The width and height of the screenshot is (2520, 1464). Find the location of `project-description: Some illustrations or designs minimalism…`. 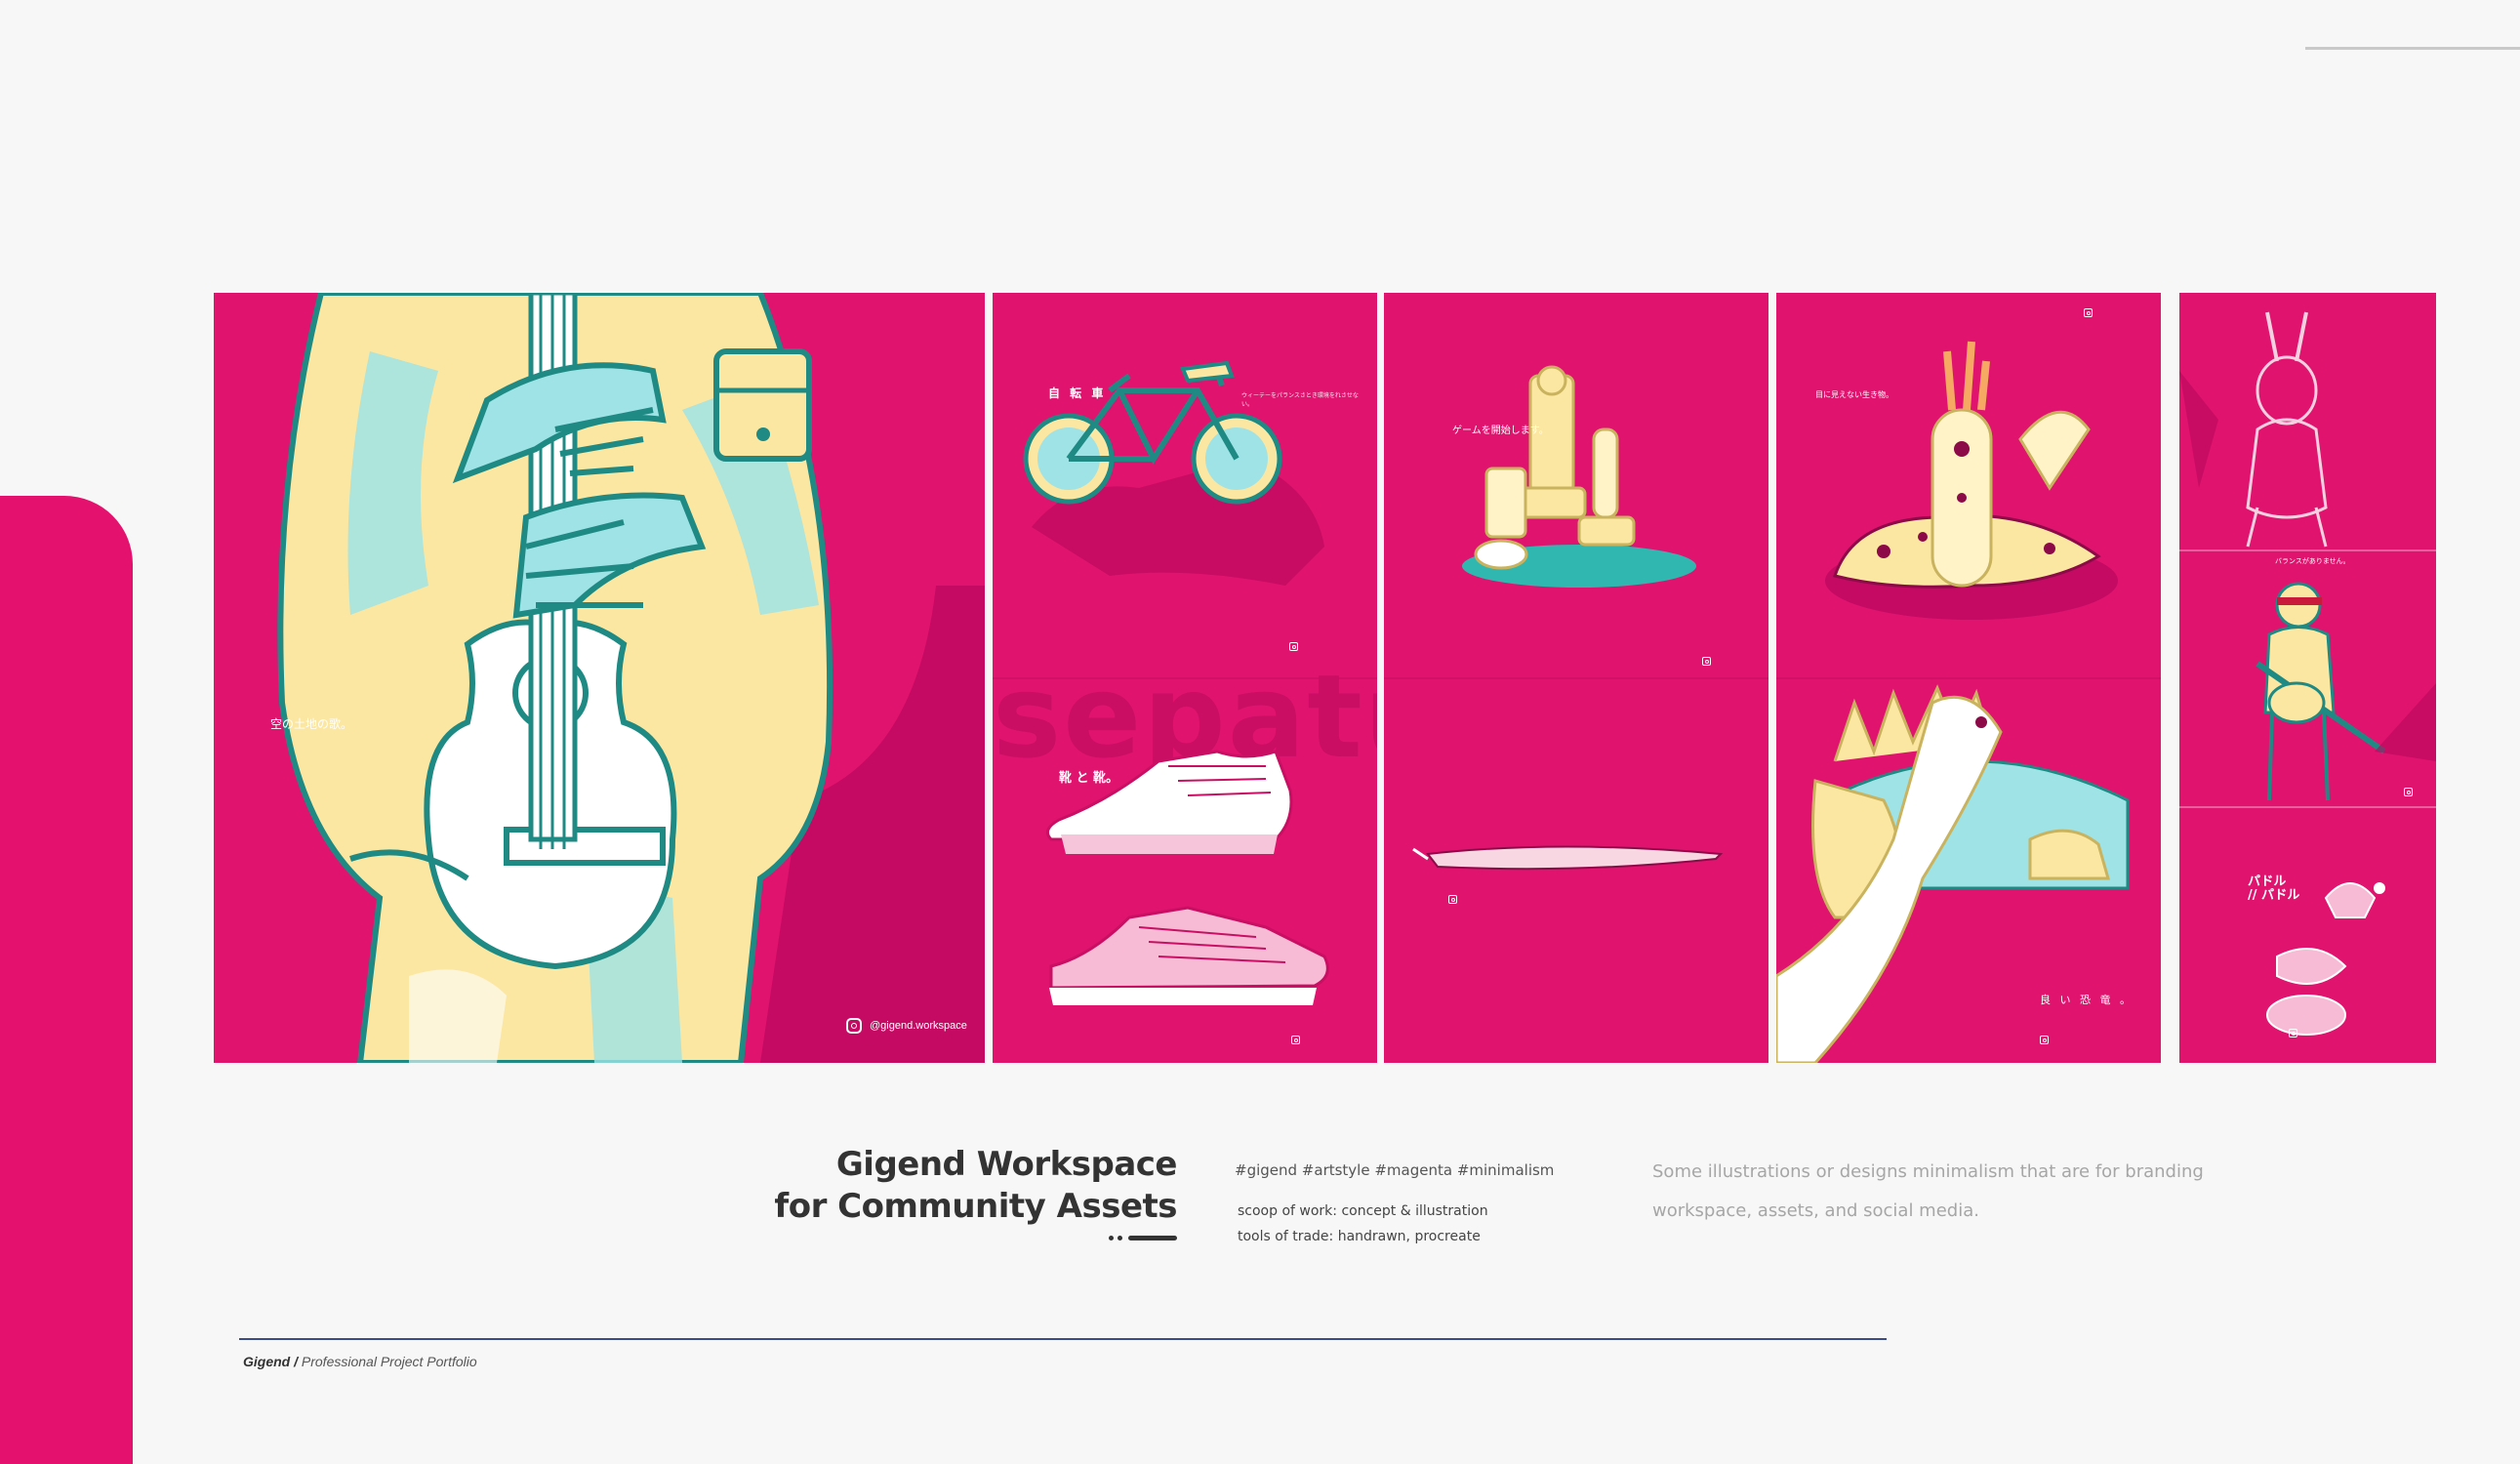

project-description: Some illustrations or designs minimalism… is located at coordinates (1928, 1191).